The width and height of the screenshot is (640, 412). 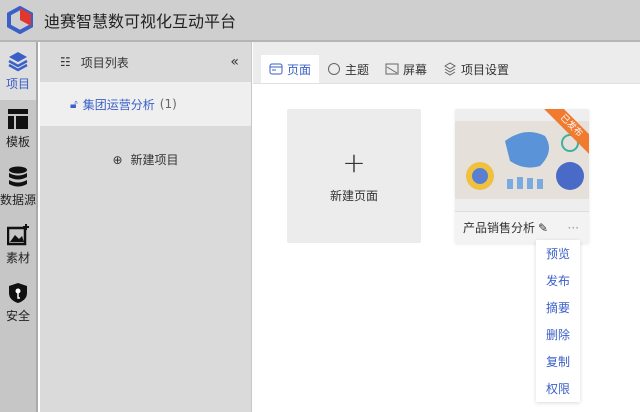 I want to click on tab-label: 项目设置, so click(x=485, y=69).